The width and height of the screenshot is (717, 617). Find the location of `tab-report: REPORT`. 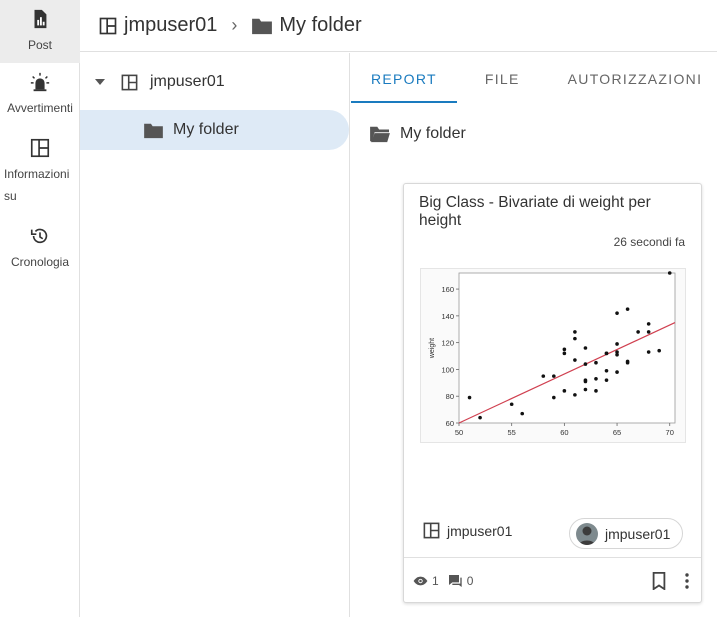

tab-report: REPORT is located at coordinates (404, 78).